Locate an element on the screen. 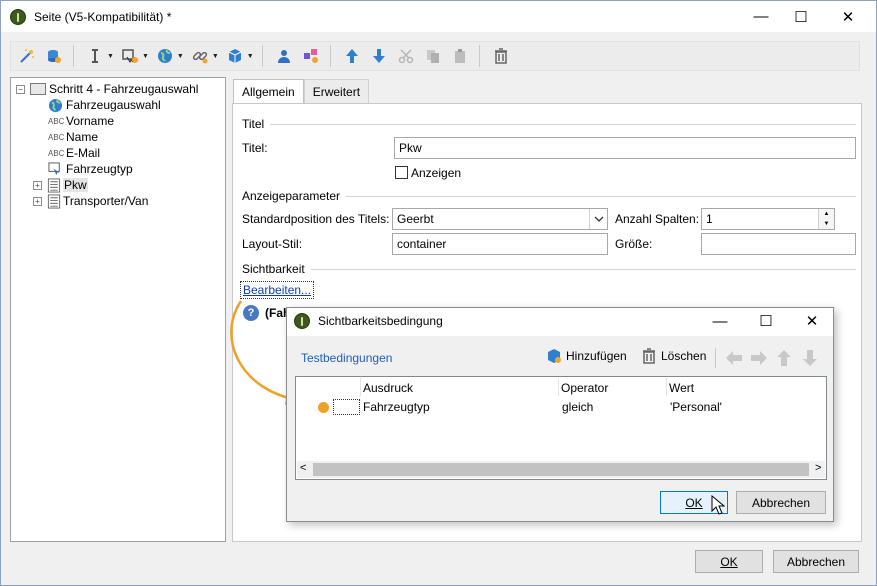 Image resolution: width=877 pixels, height=586 pixels. window-title: Seite (V5-Kompatibilität) * is located at coordinates (103, 16).